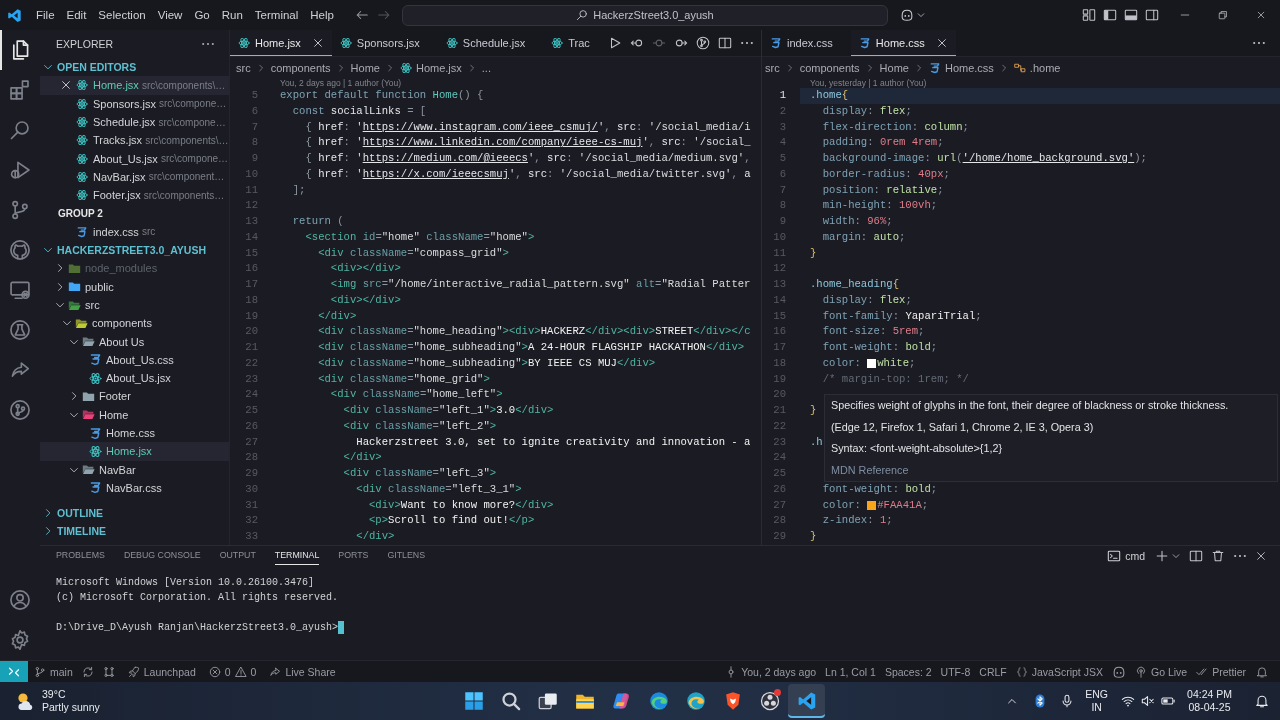 The width and height of the screenshot is (1280, 720). Describe the element at coordinates (430, 67) in the screenshot. I see `breadcrumb: Home.jsx` at that location.